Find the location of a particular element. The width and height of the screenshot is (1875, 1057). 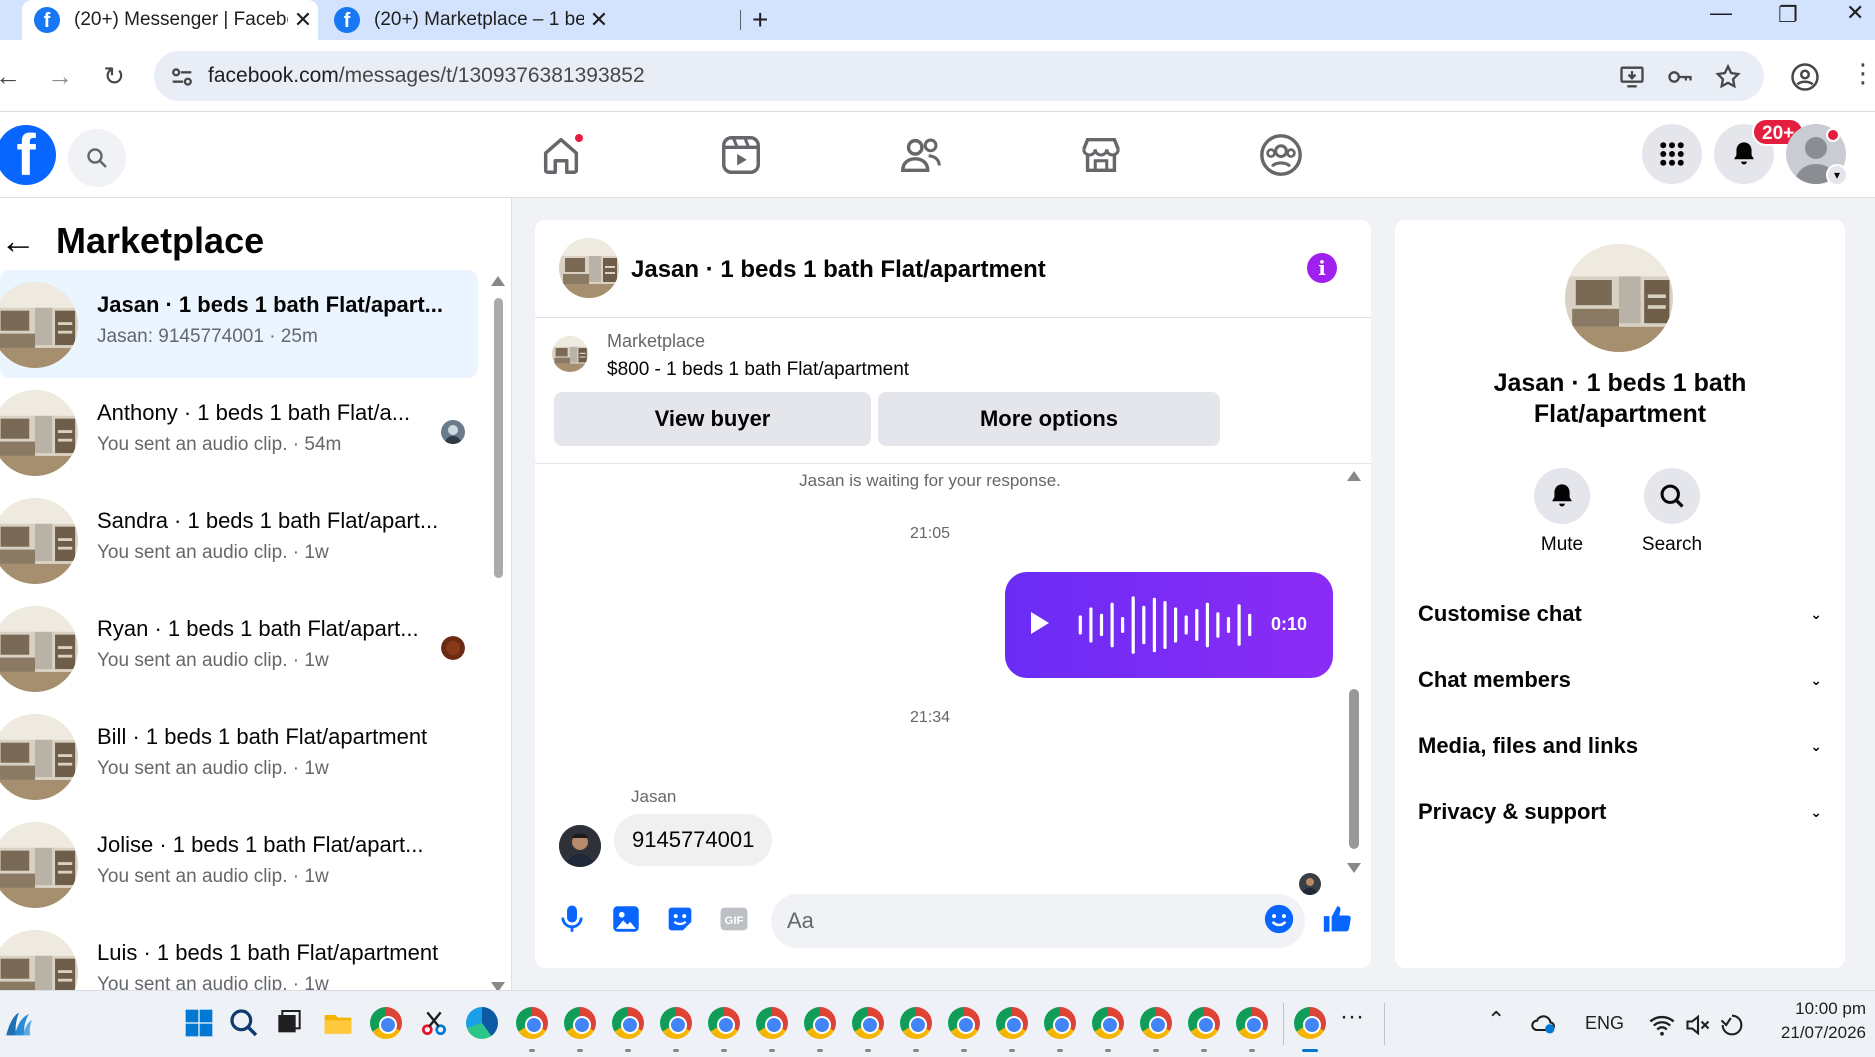

friends-icon is located at coordinates (921, 155).